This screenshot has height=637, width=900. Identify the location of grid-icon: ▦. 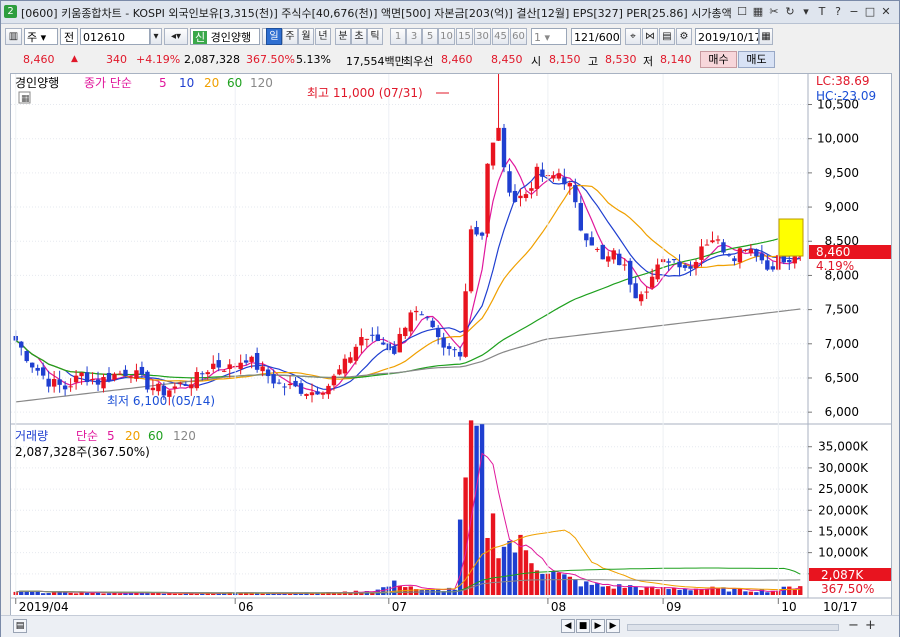
(758, 11).